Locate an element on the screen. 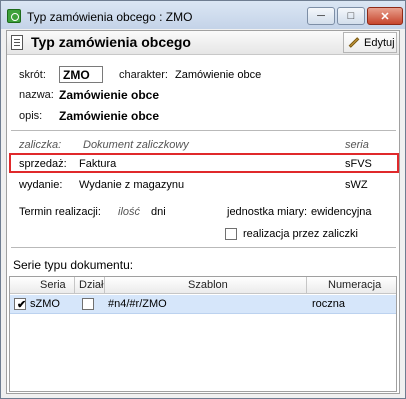  wydanie-label: wydanie: is located at coordinates (41, 185).